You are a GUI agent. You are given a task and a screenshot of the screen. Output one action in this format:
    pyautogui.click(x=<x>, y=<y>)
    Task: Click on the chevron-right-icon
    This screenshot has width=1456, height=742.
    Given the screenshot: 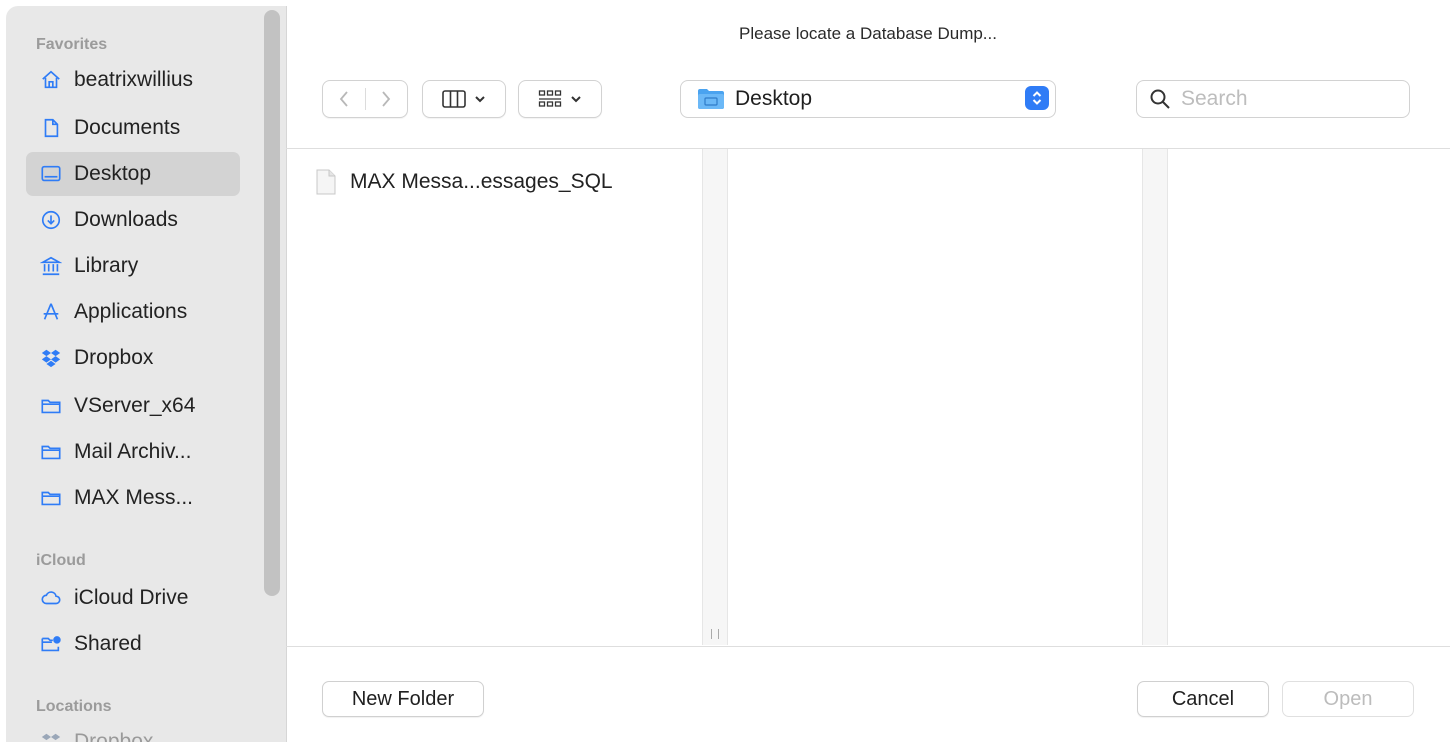 What is the action you would take?
    pyautogui.click(x=386, y=99)
    